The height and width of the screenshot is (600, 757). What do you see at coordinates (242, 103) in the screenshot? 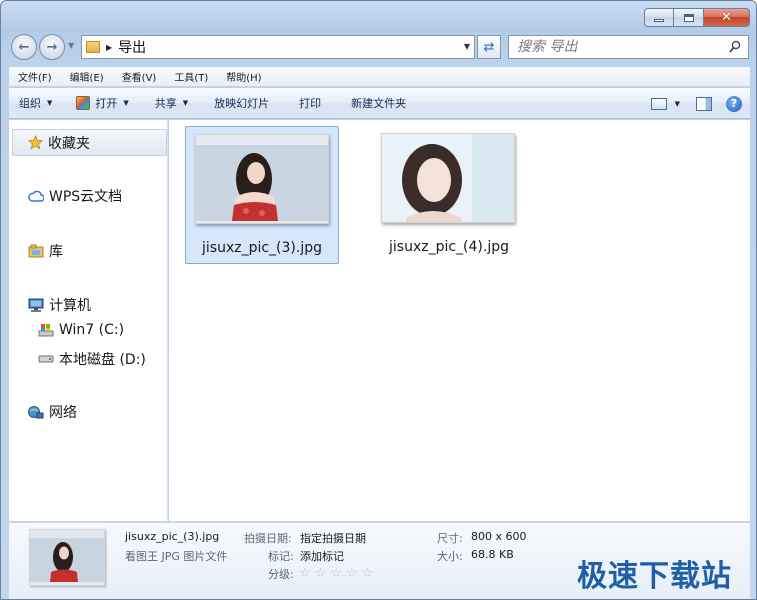
I see `slideshow-label: 放映幻灯片` at bounding box center [242, 103].